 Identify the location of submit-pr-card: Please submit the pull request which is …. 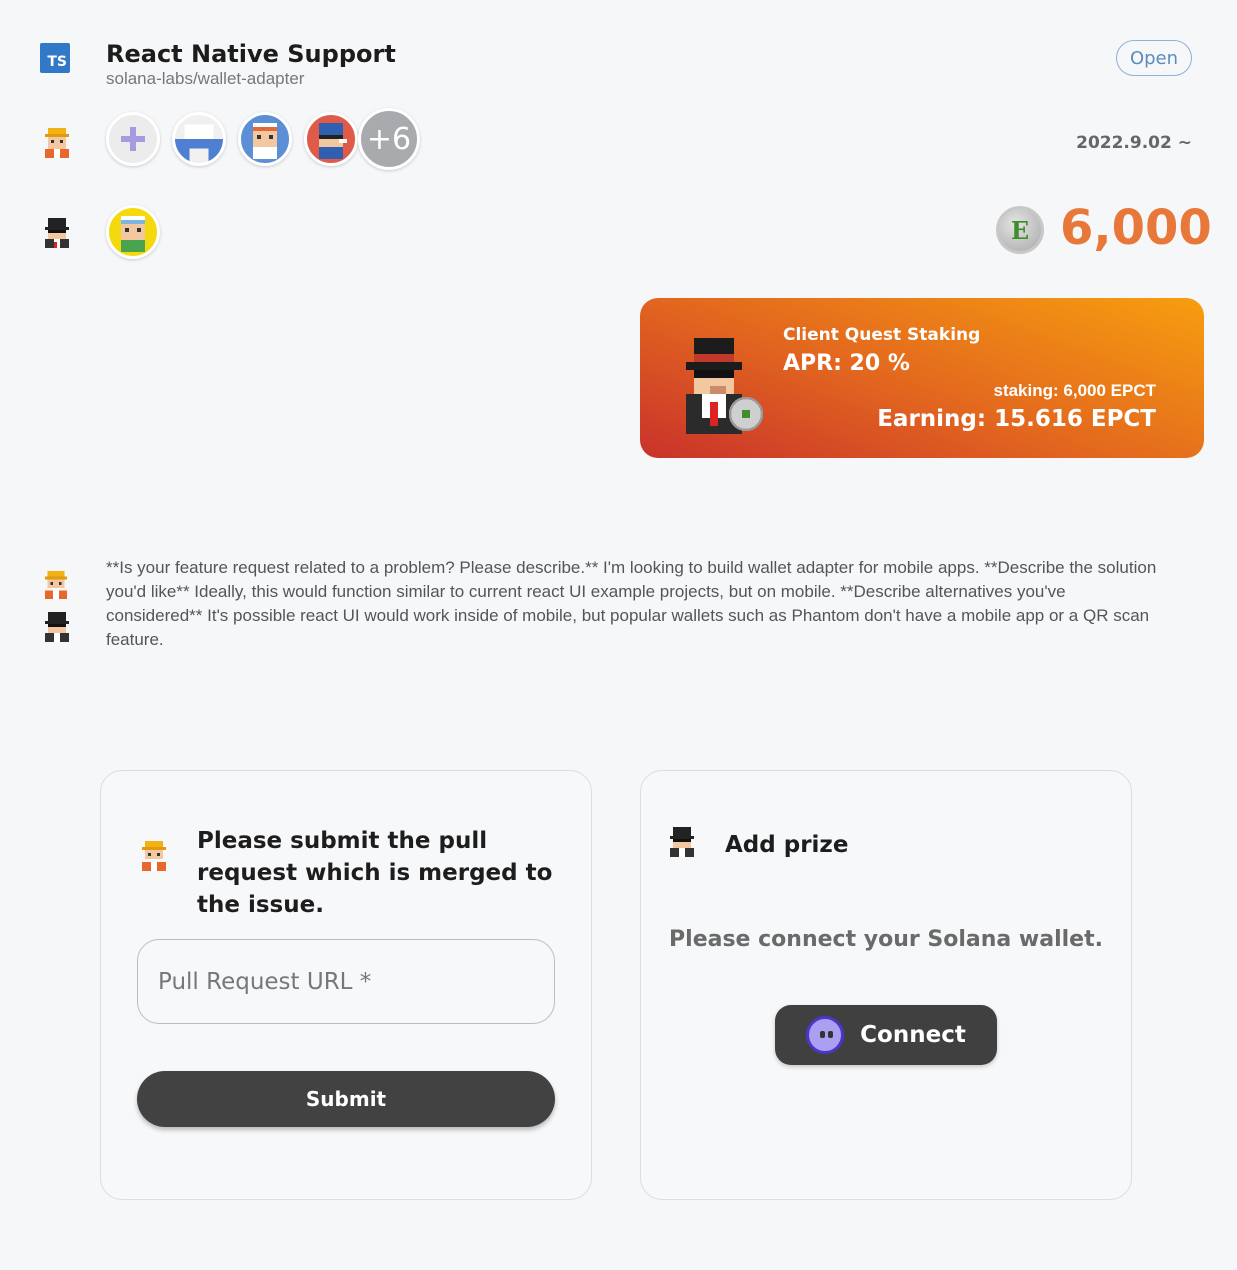
(346, 985).